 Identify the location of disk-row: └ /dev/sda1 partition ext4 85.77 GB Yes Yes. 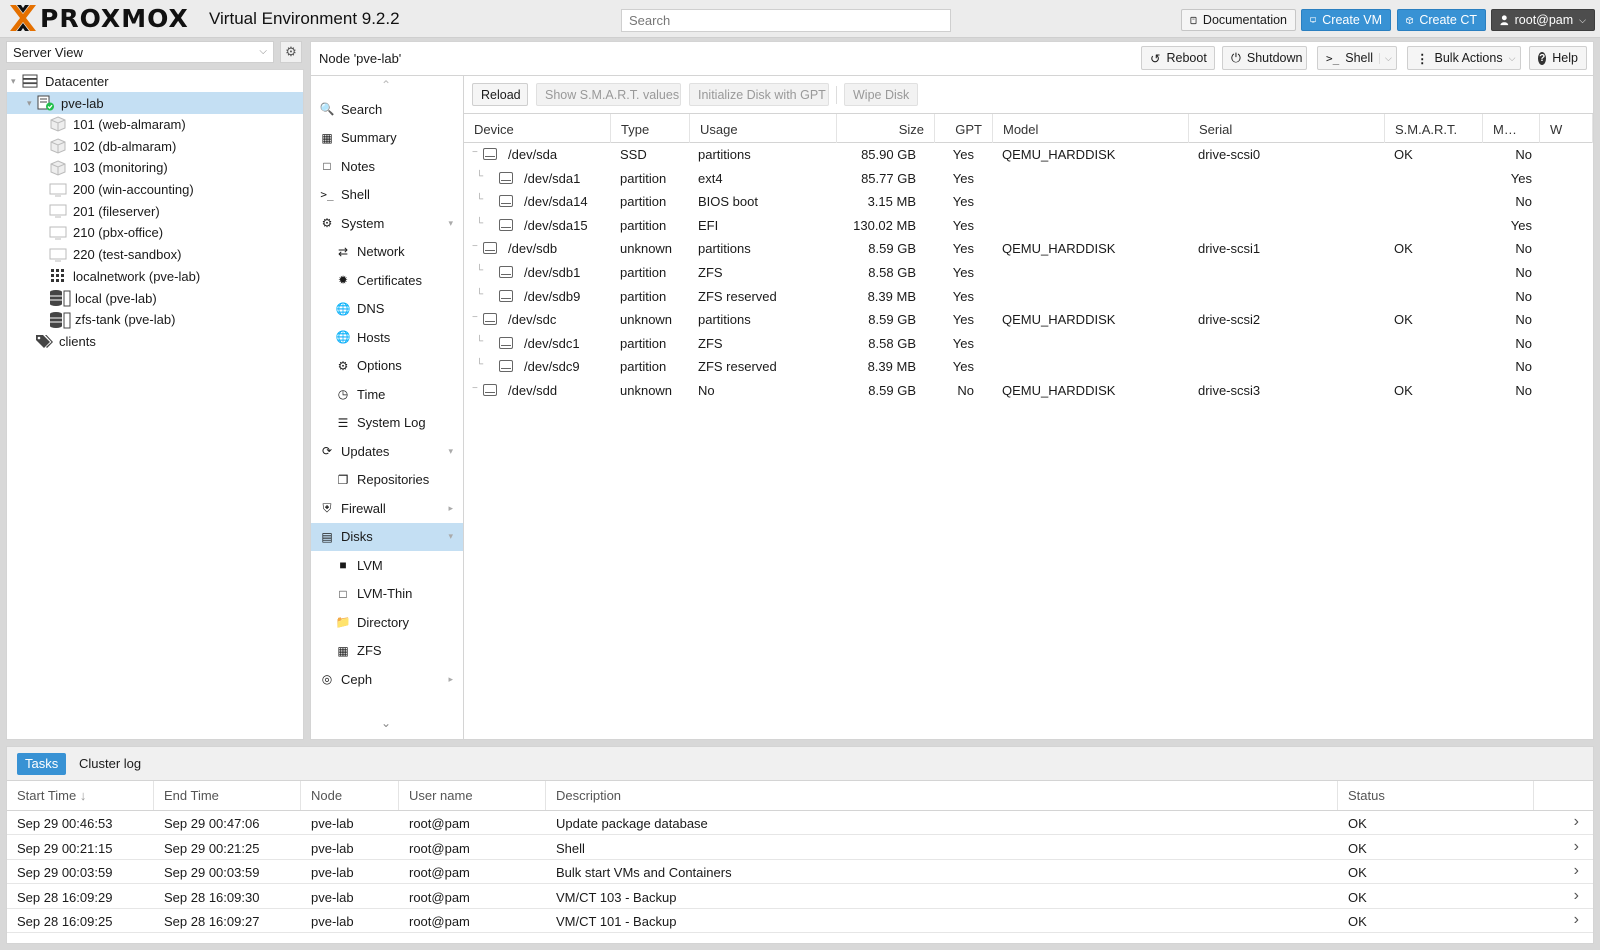
(1028, 179).